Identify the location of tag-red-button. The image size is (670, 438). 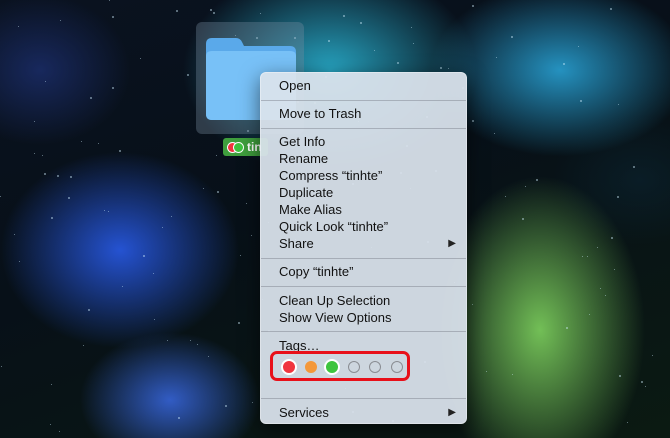
(289, 367).